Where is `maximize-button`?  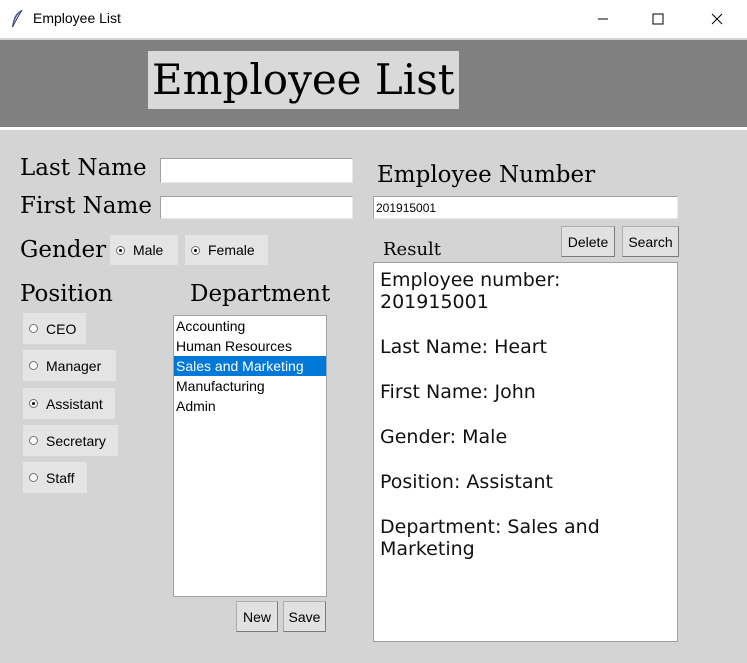
maximize-button is located at coordinates (658, 19).